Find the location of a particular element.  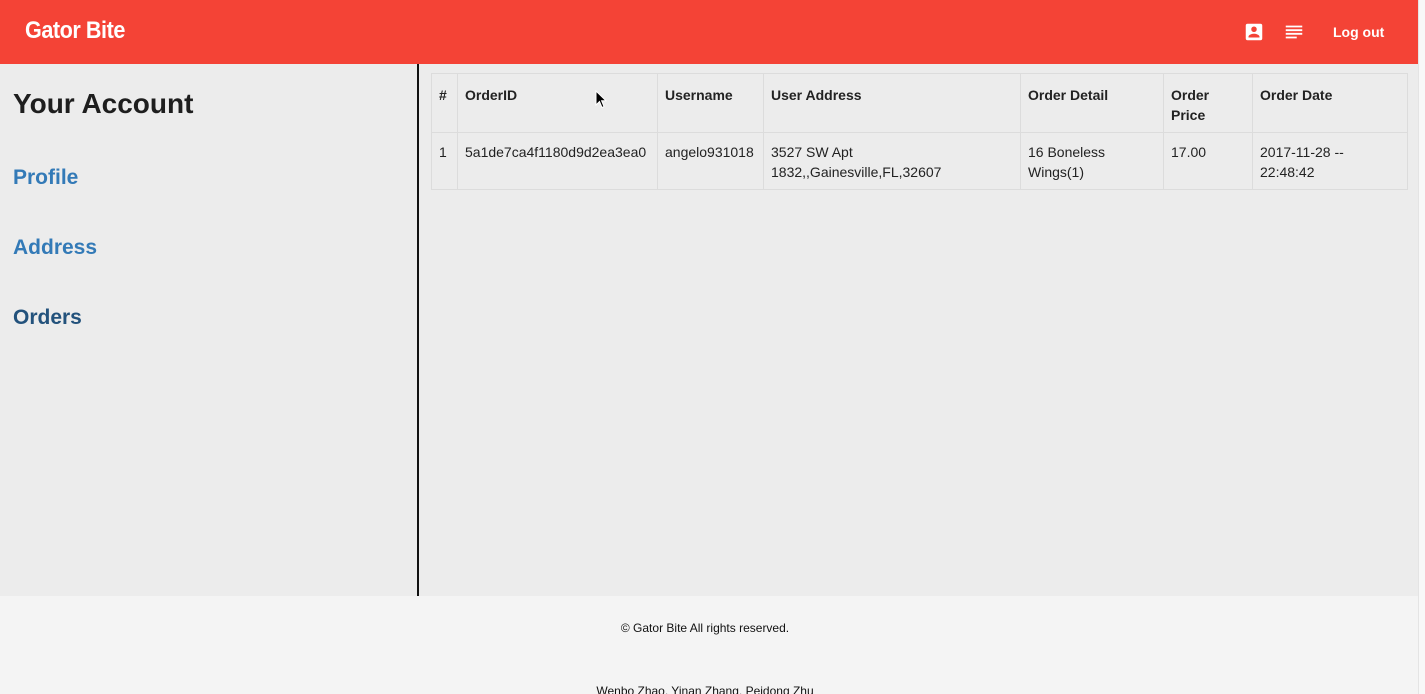

header-user-address: User Address is located at coordinates (892, 103).